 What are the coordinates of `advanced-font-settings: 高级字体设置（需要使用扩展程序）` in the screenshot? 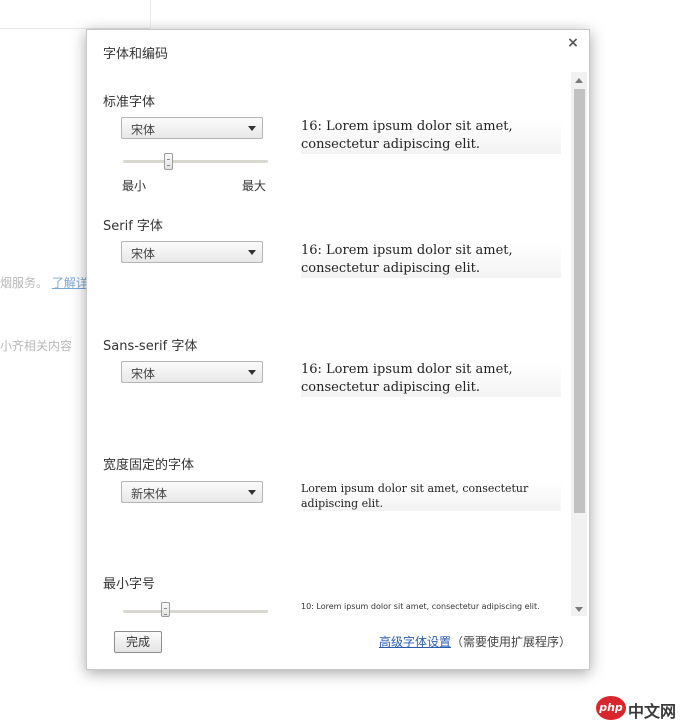 It's located at (475, 641).